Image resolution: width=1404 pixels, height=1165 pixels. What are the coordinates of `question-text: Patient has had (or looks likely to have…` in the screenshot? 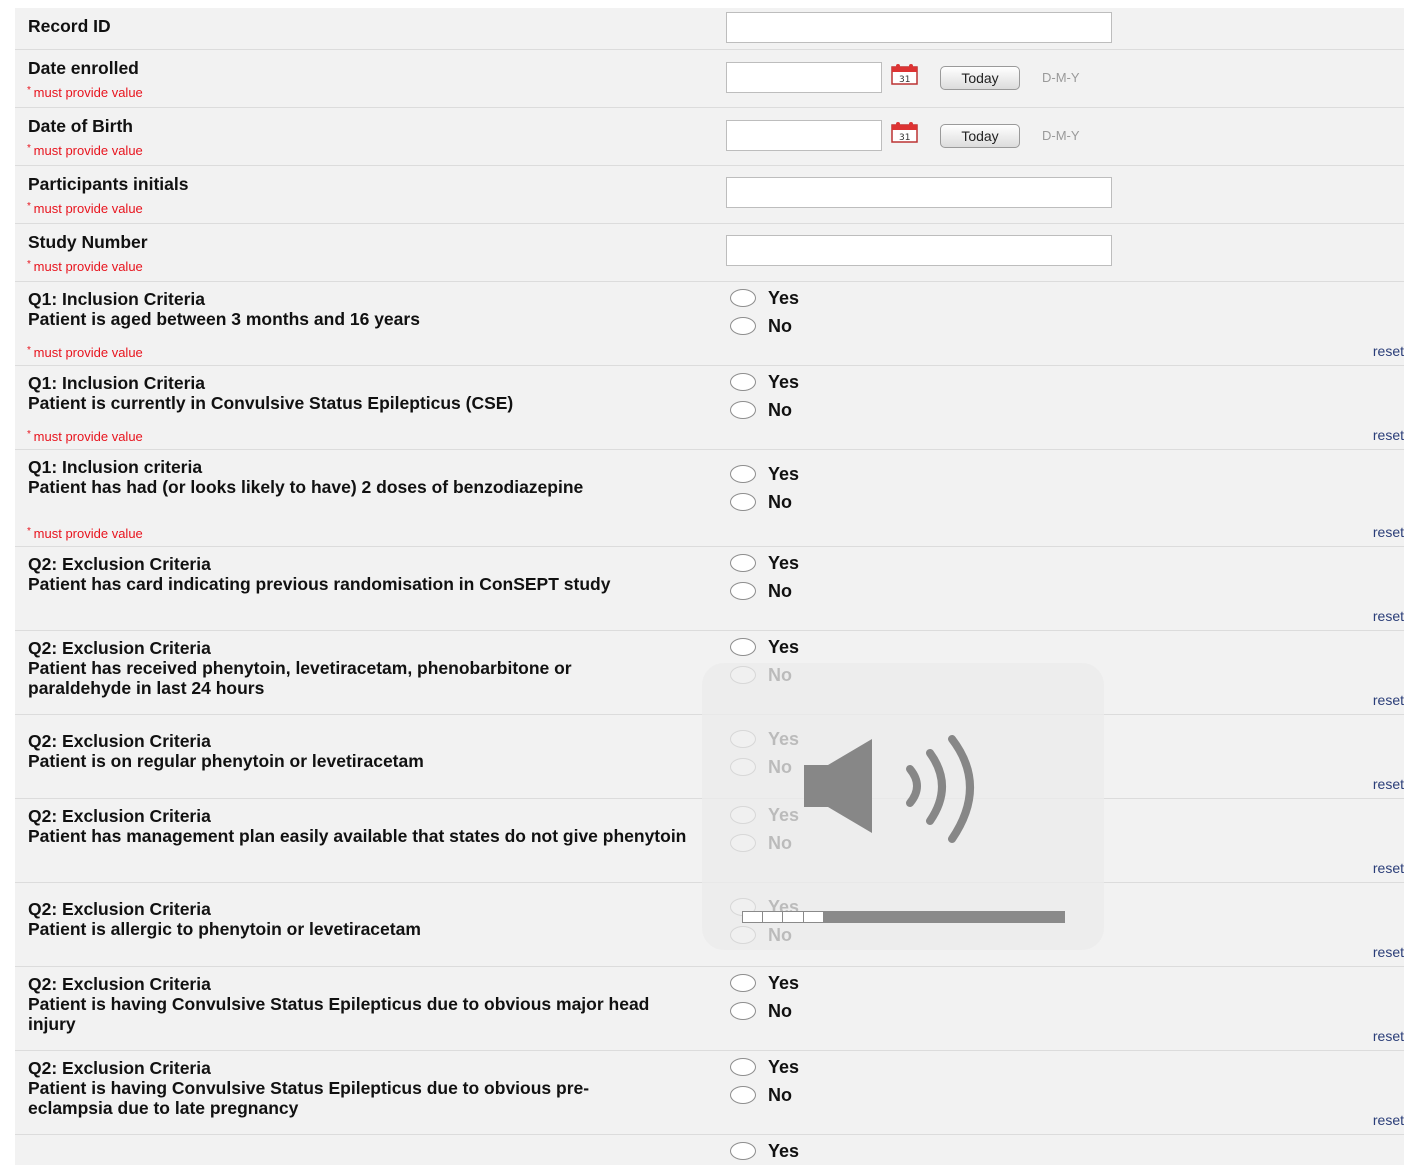 It's located at (306, 487).